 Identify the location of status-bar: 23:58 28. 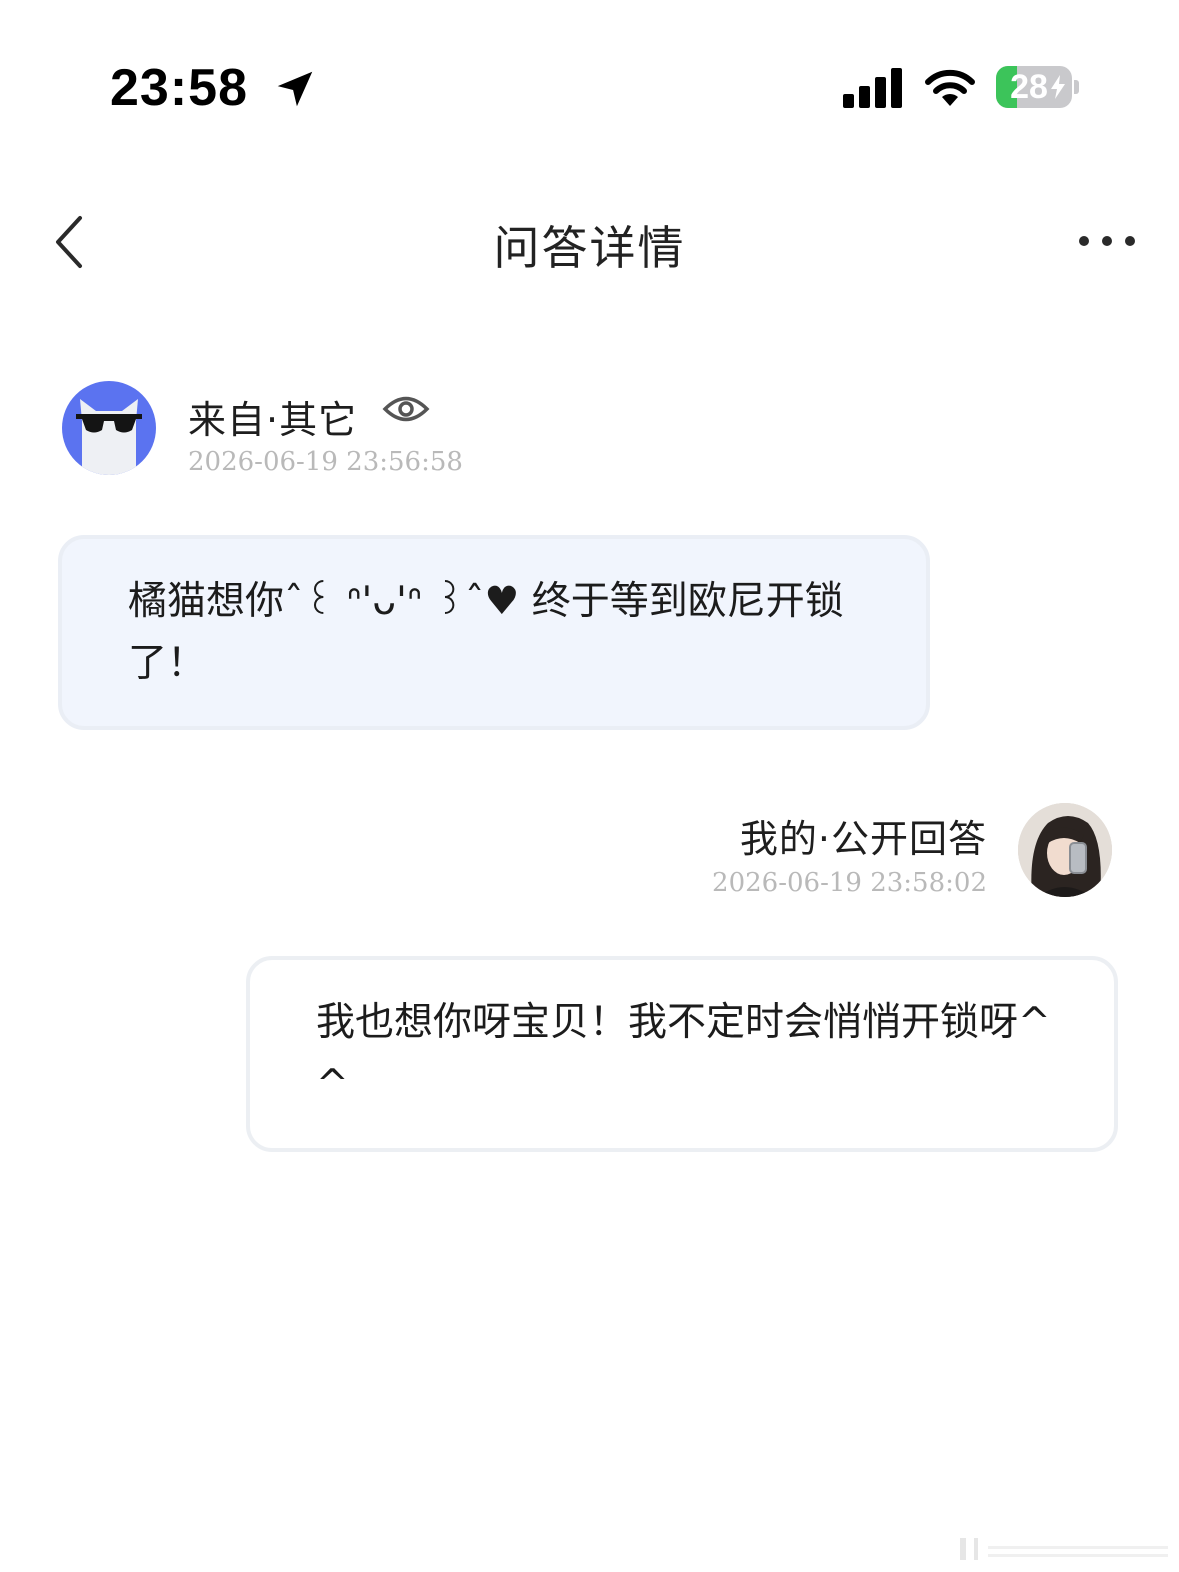
(589, 75).